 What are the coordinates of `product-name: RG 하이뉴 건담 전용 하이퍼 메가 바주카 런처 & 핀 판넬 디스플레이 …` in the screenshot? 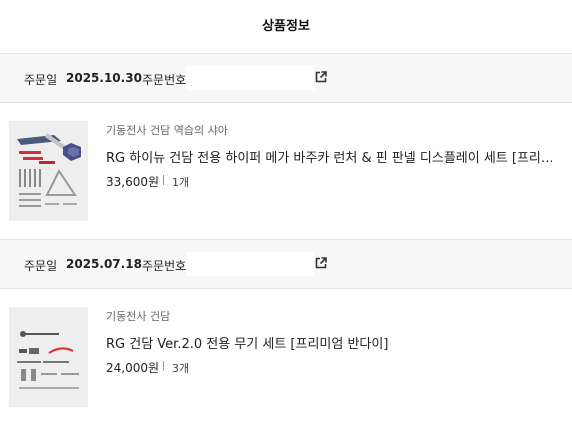 It's located at (329, 156).